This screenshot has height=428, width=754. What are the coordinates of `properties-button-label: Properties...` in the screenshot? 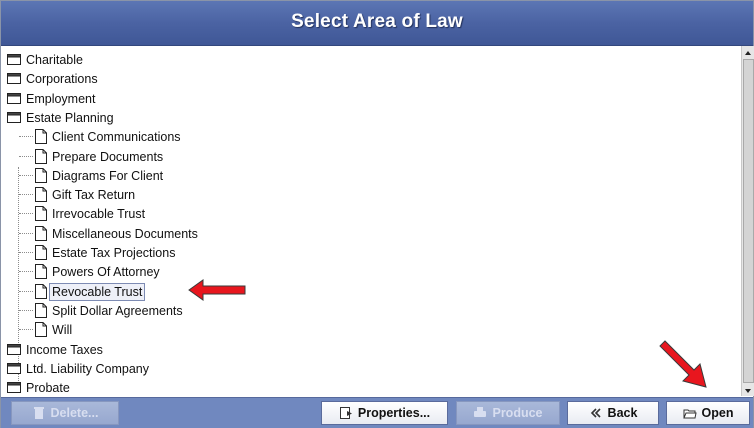 It's located at (394, 413).